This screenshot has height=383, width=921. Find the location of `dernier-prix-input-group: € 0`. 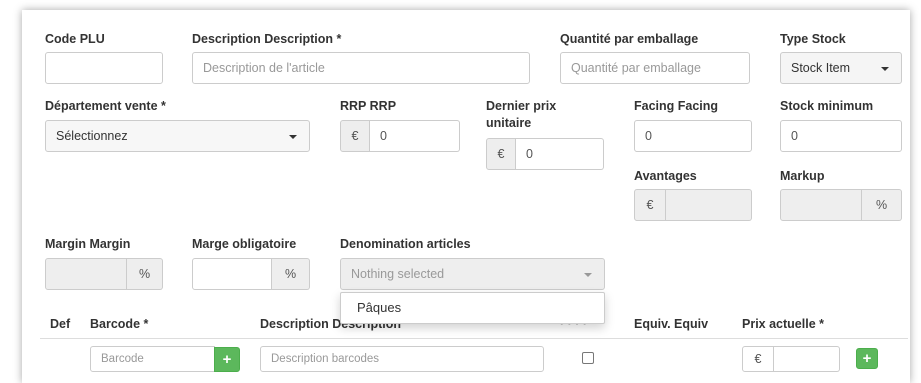

dernier-prix-input-group: € 0 is located at coordinates (545, 154).